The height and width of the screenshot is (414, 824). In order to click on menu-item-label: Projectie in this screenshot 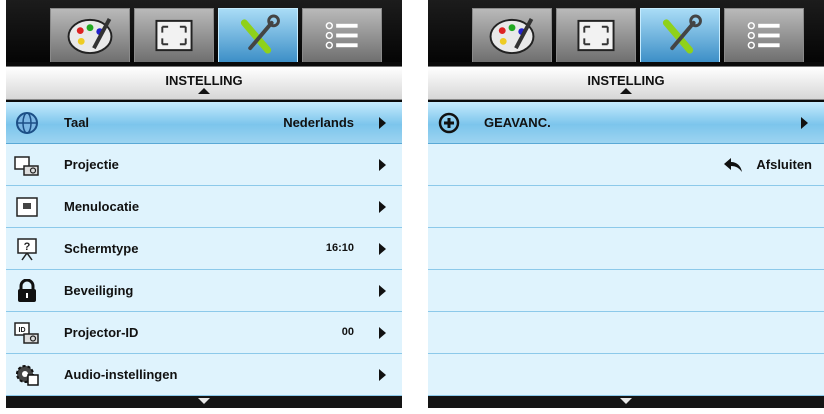, I will do `click(91, 164)`.